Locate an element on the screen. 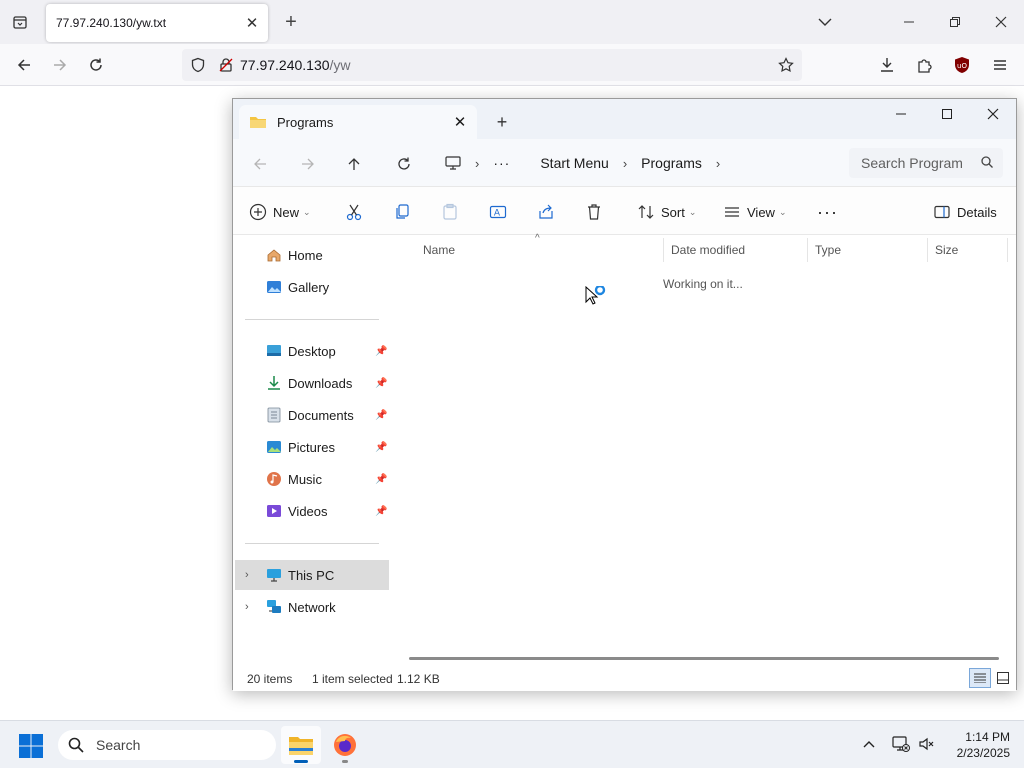  taskbar-file-explorer is located at coordinates (301, 745).